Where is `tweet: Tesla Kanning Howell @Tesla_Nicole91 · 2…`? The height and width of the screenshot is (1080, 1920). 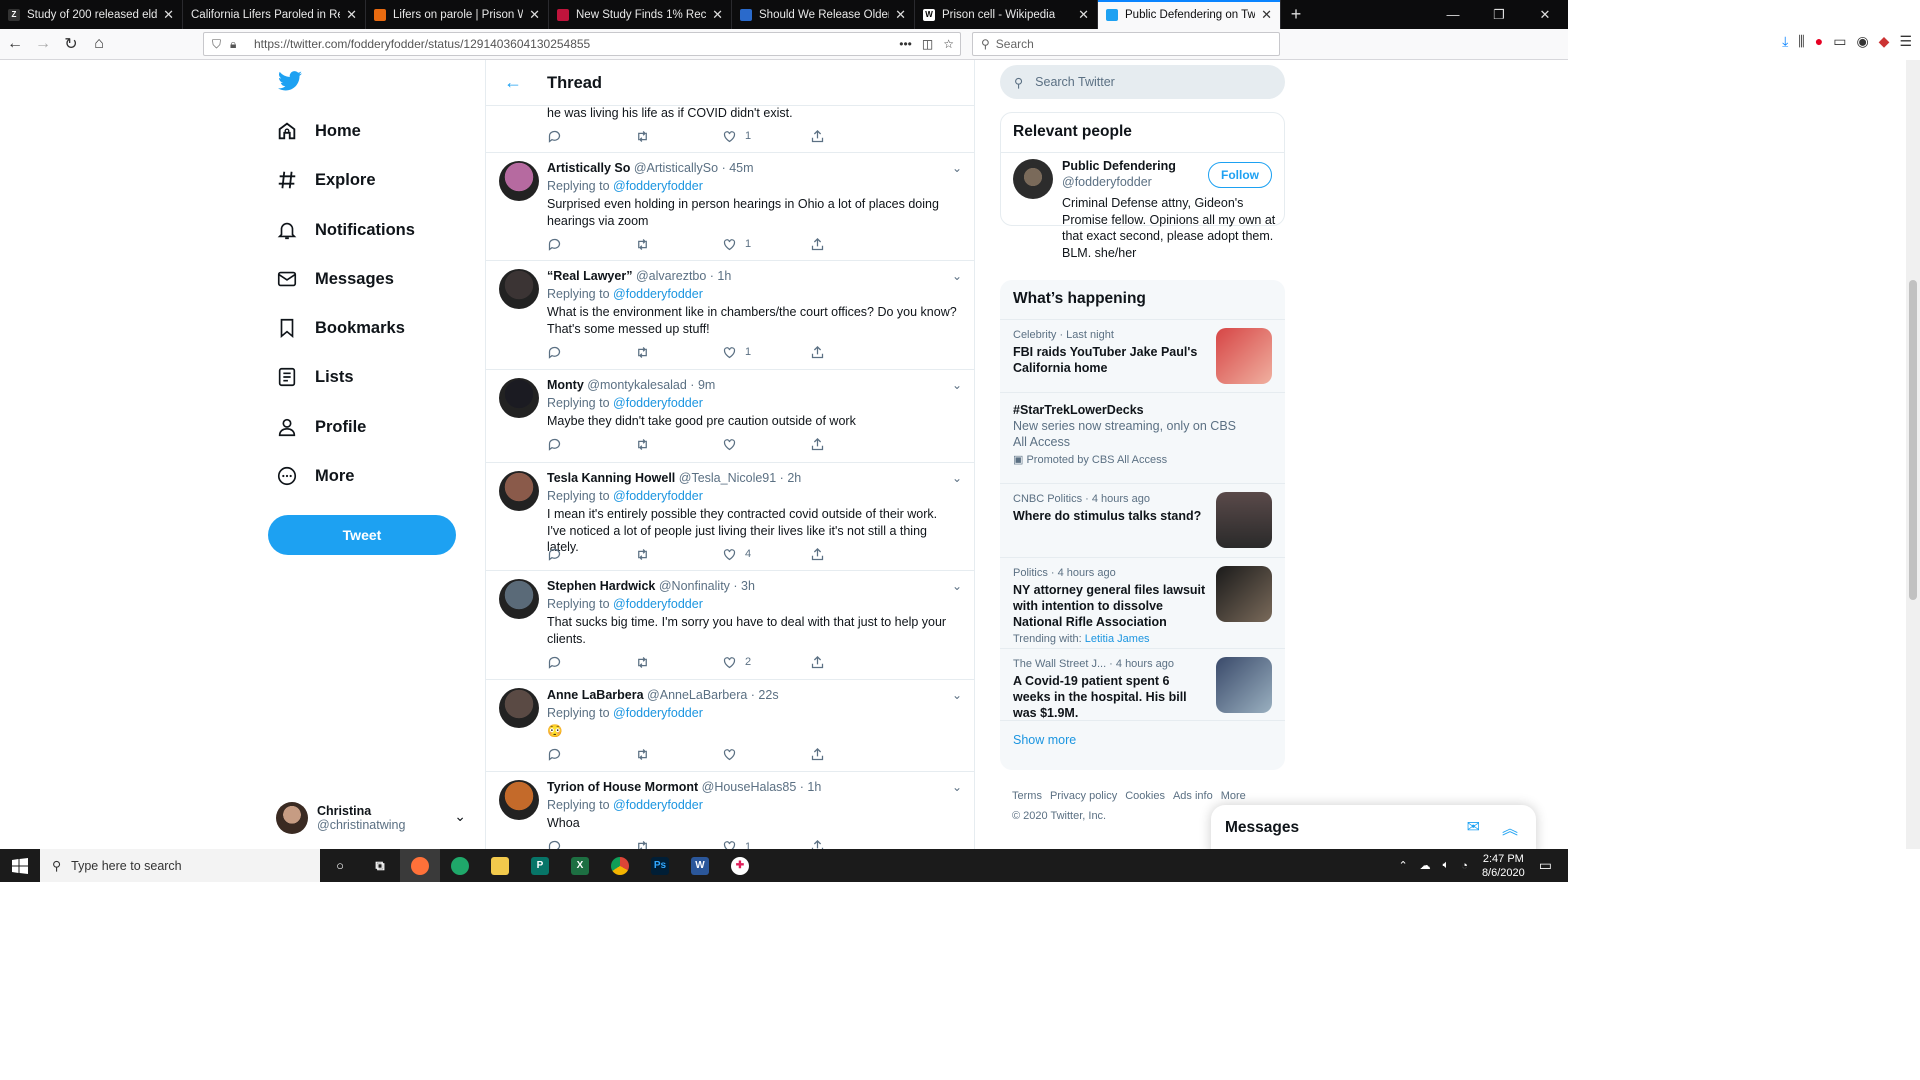
tweet: Tesla Kanning Howell @Tesla_Nicole91 · 2… is located at coordinates (730, 517).